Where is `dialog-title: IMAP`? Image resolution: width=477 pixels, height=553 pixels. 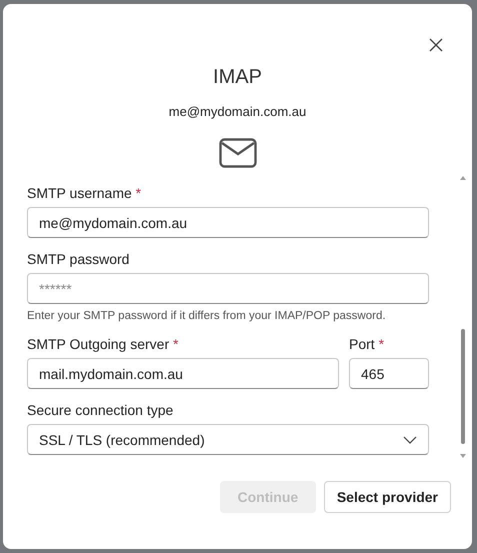
dialog-title: IMAP is located at coordinates (237, 77).